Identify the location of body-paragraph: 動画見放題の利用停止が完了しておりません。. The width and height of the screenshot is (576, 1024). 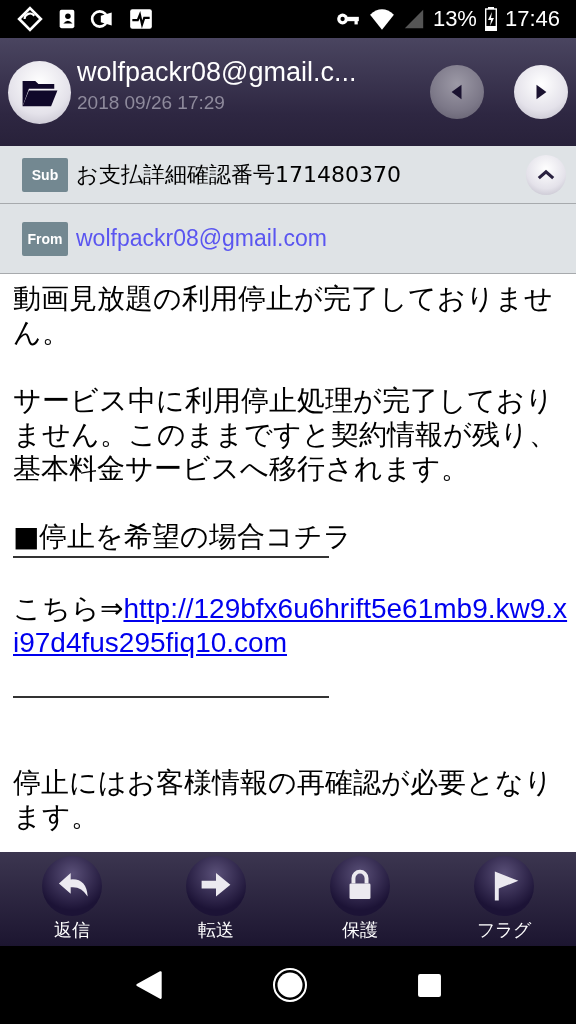
(283, 316).